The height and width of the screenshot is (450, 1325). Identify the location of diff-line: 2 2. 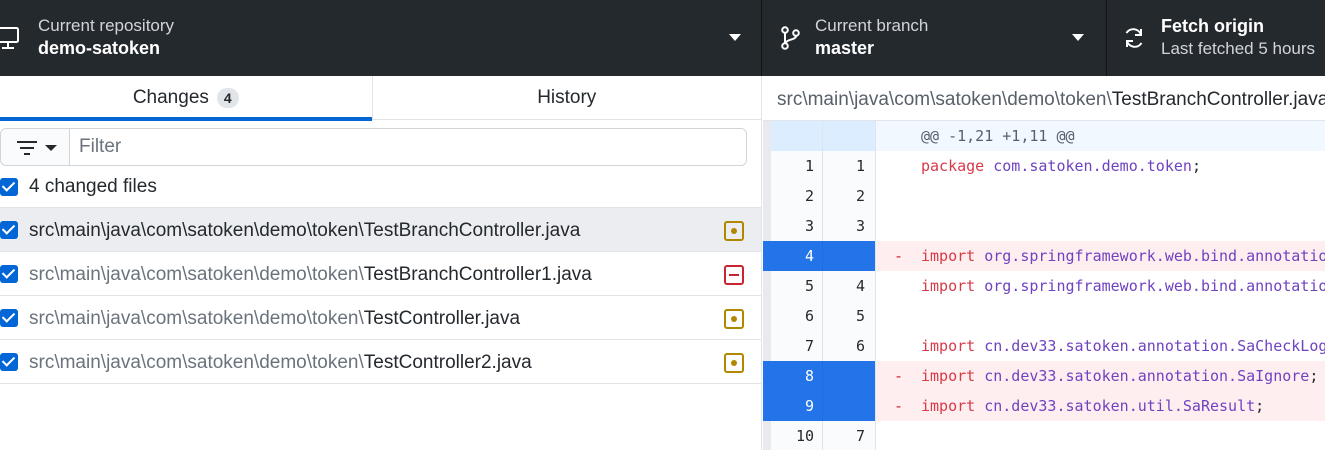
(1044, 196).